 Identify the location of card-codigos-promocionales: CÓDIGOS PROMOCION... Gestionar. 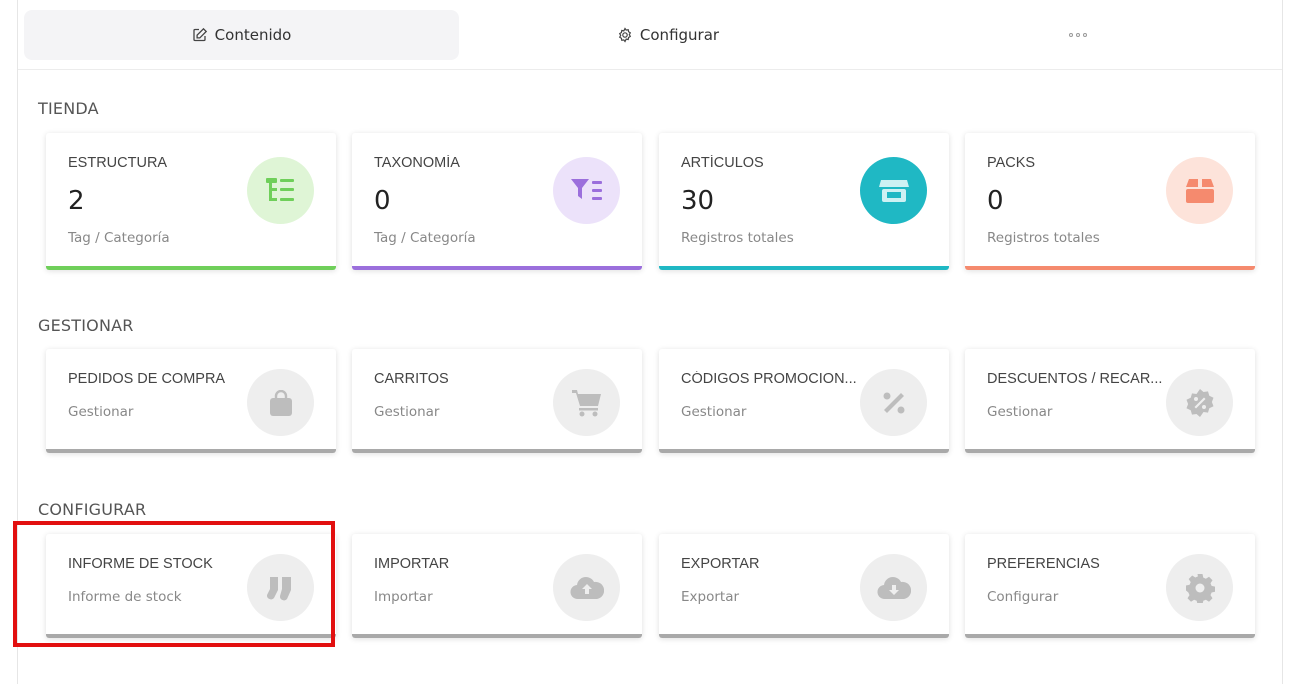
(804, 401).